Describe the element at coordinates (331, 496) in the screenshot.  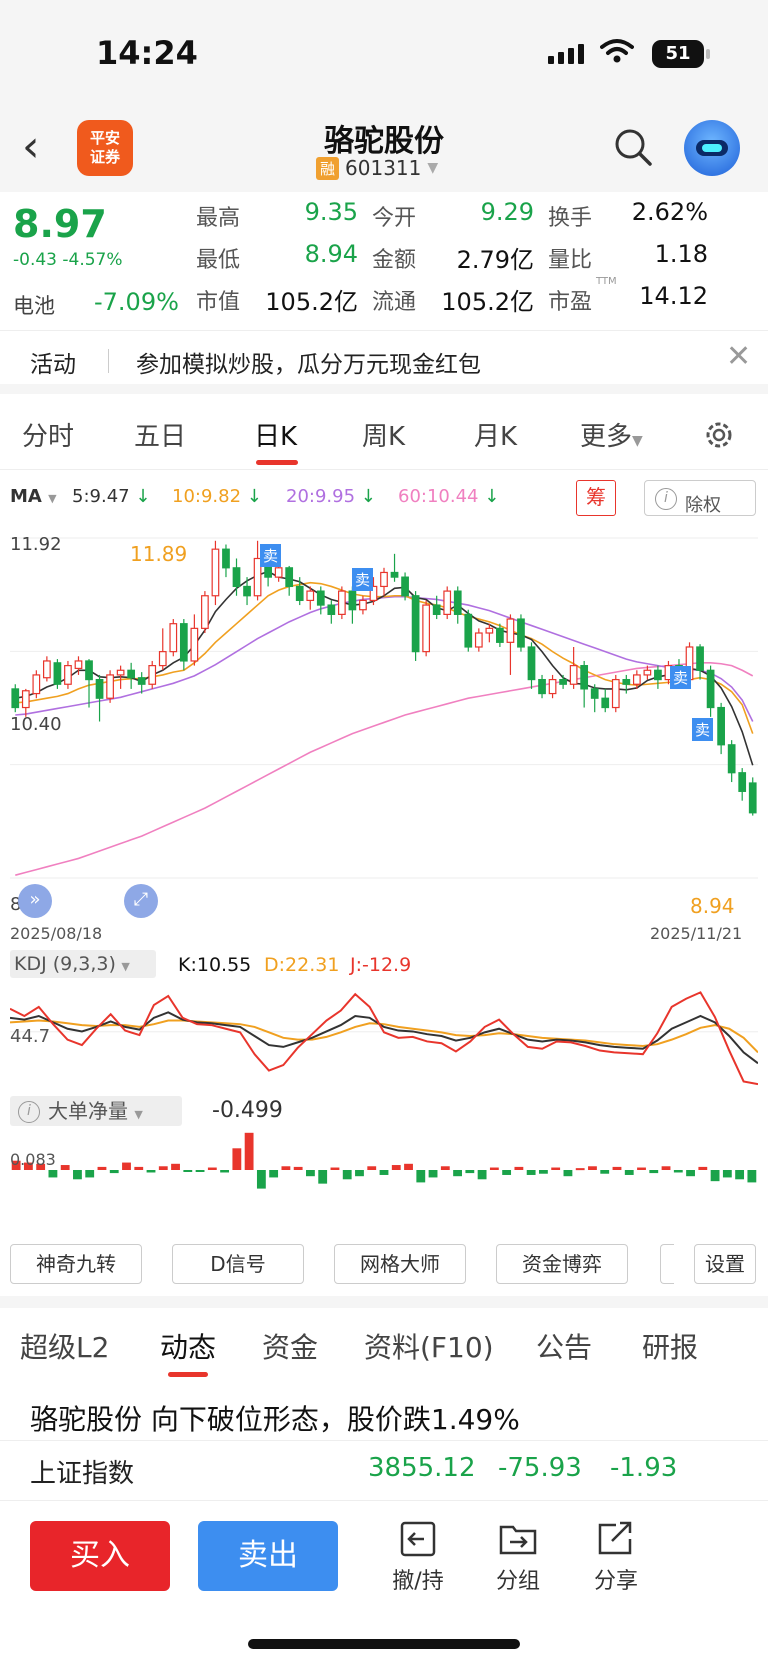
I see `ma20-value: 20:9.95 ↓` at that location.